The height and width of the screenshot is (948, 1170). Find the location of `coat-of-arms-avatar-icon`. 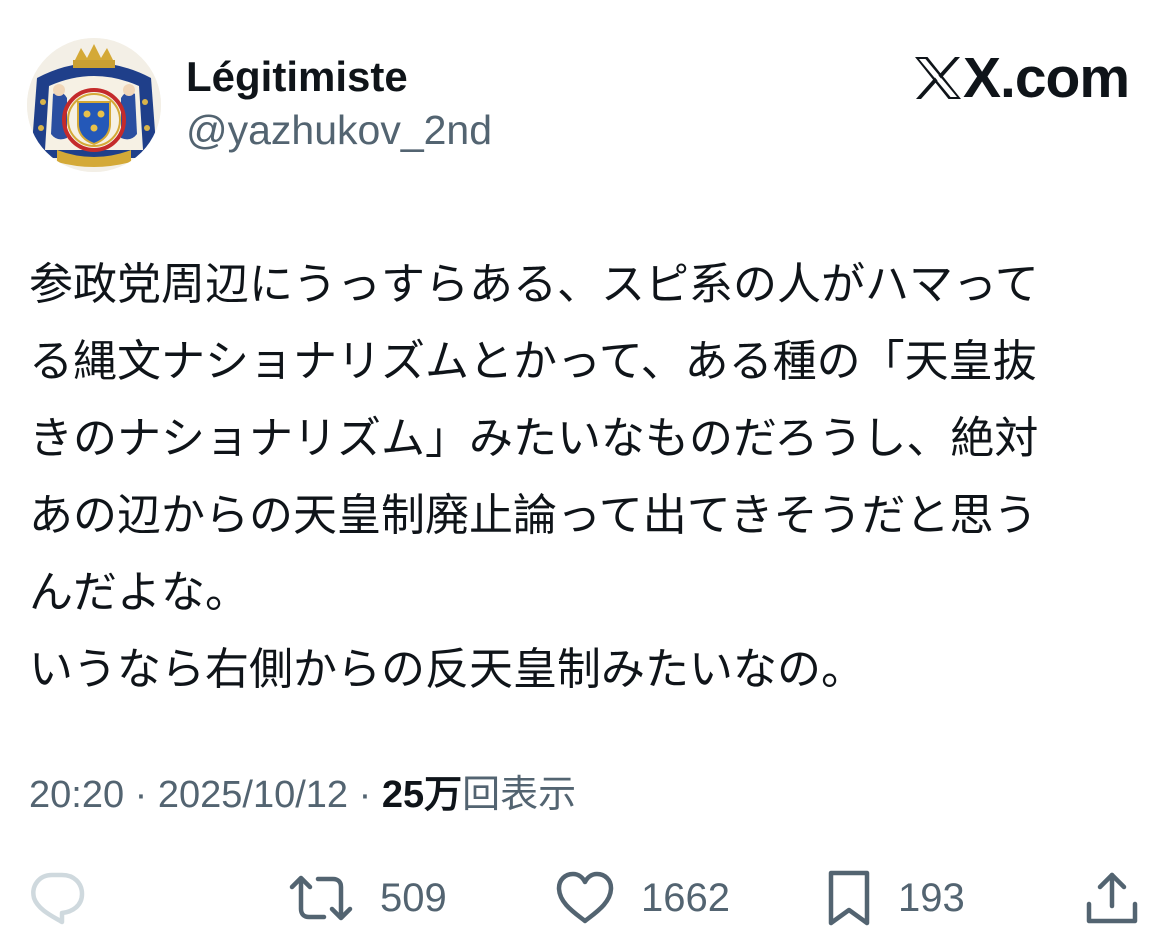

coat-of-arms-avatar-icon is located at coordinates (94, 105).